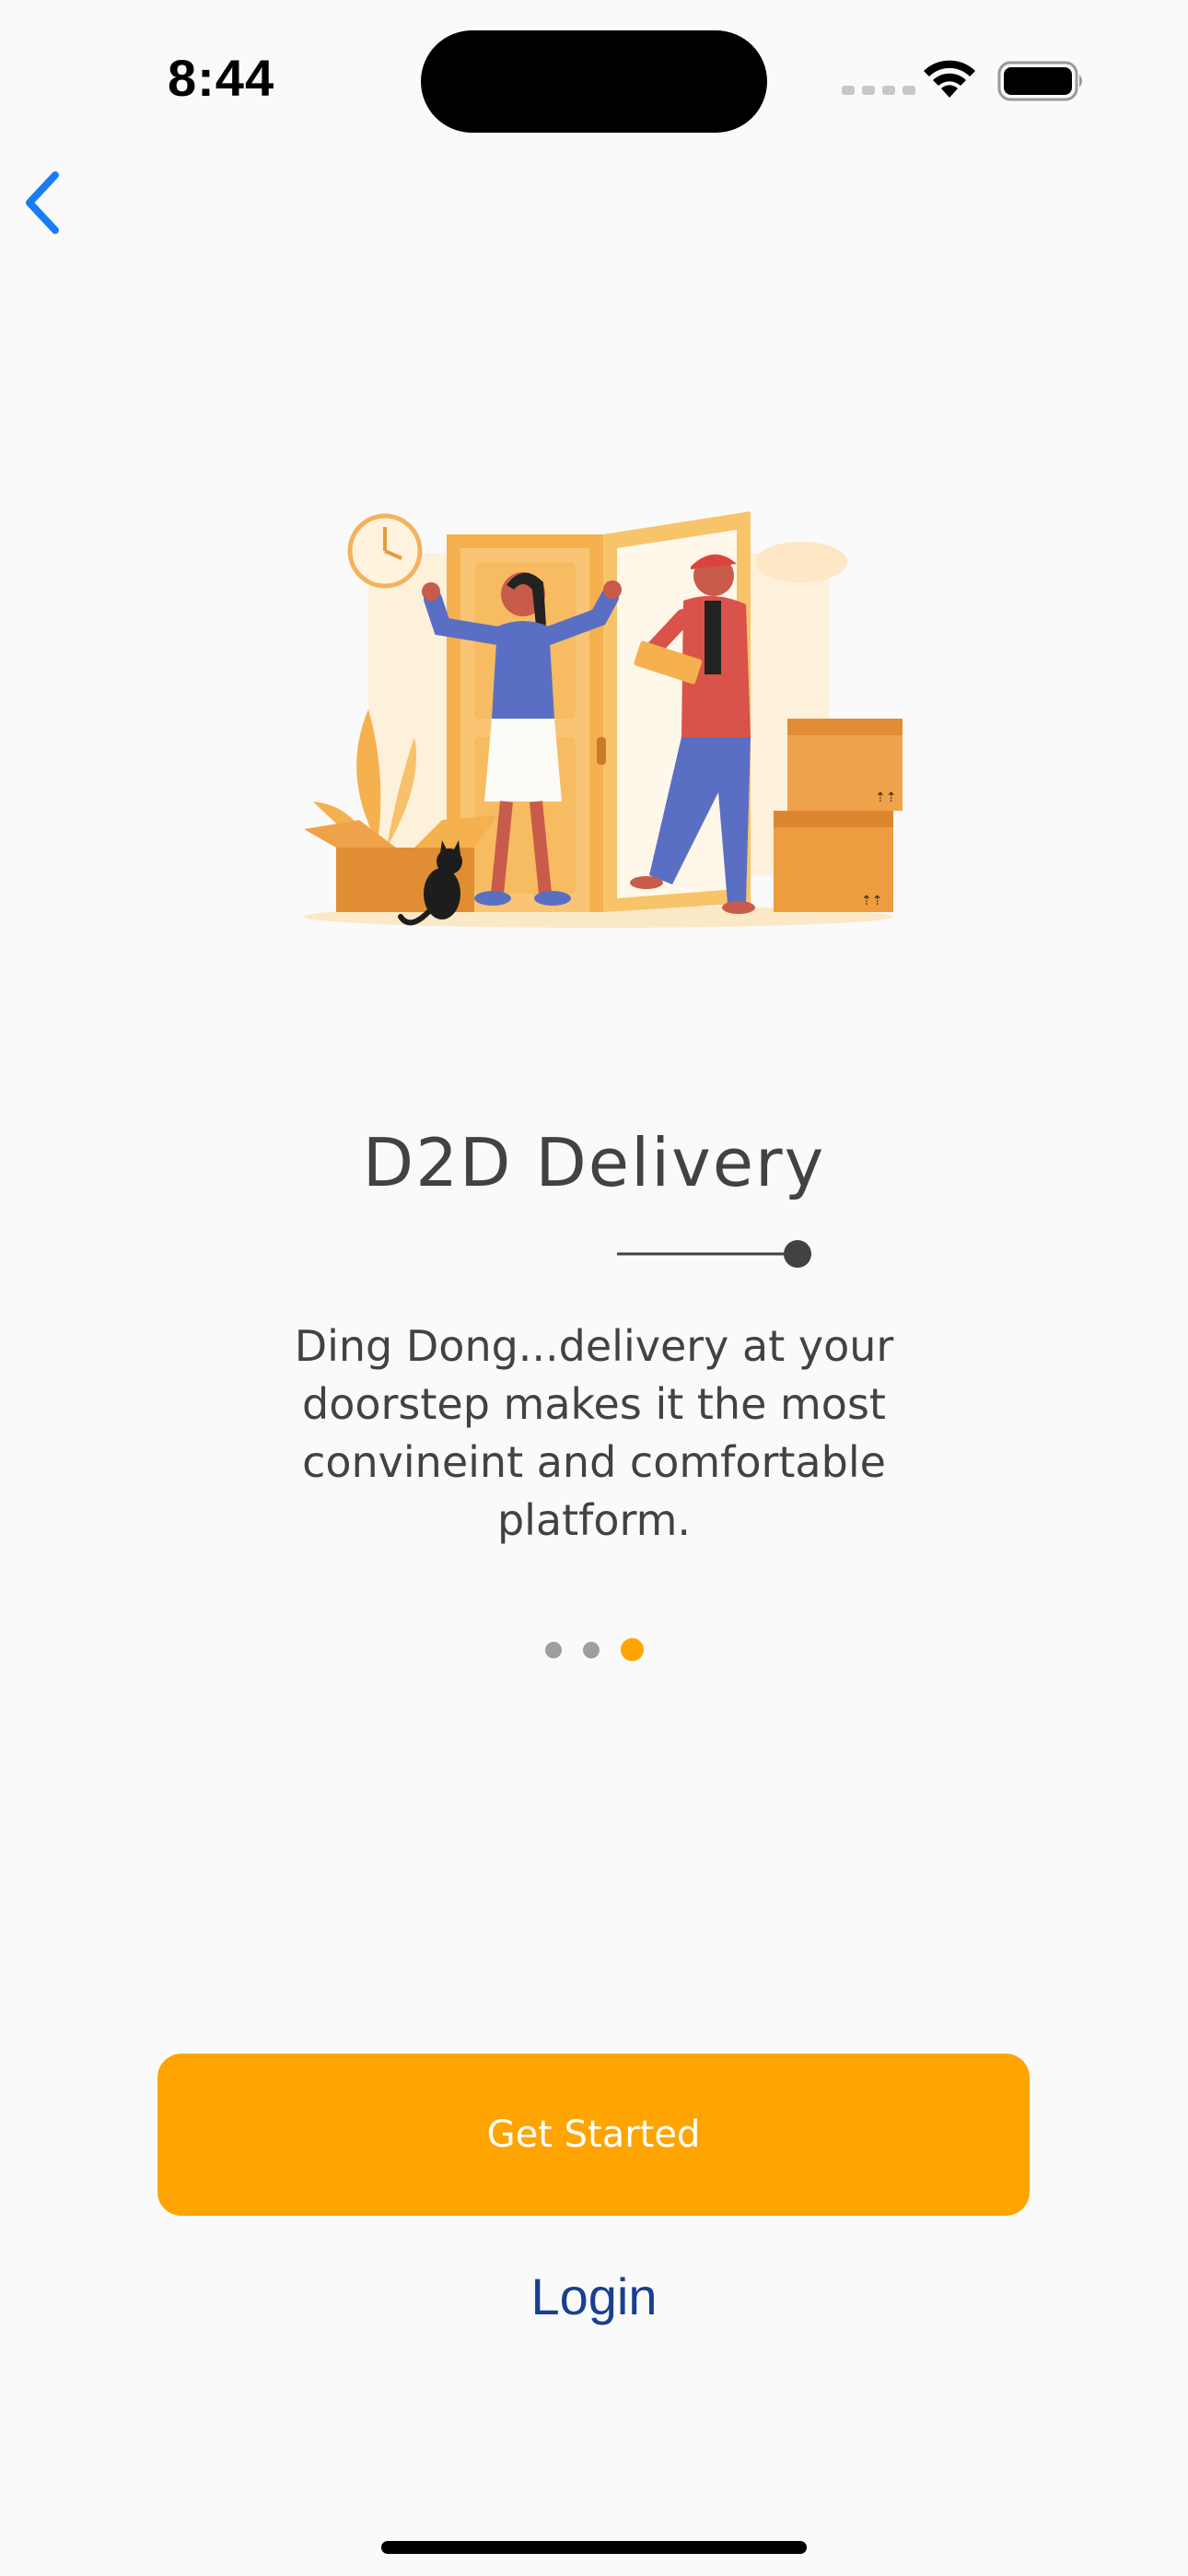 This screenshot has height=2576, width=1188. I want to click on status-time: 8:44, so click(221, 78).